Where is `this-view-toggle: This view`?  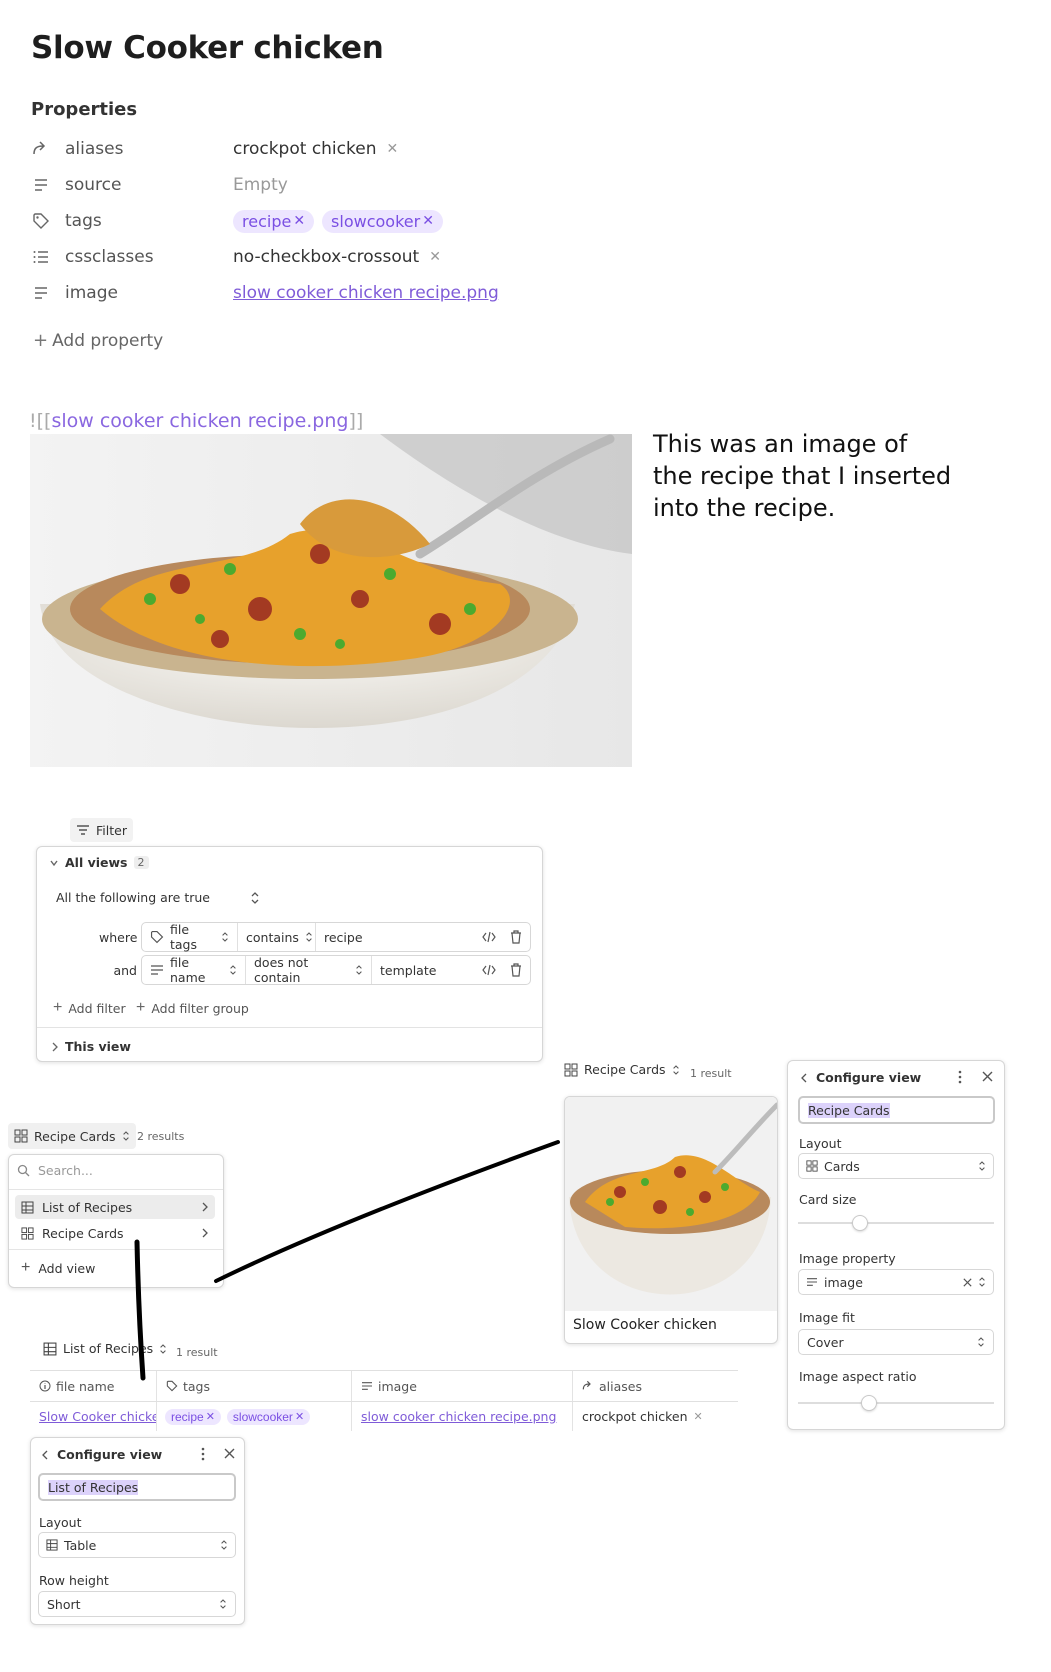
this-view-toggle: This view is located at coordinates (91, 1046).